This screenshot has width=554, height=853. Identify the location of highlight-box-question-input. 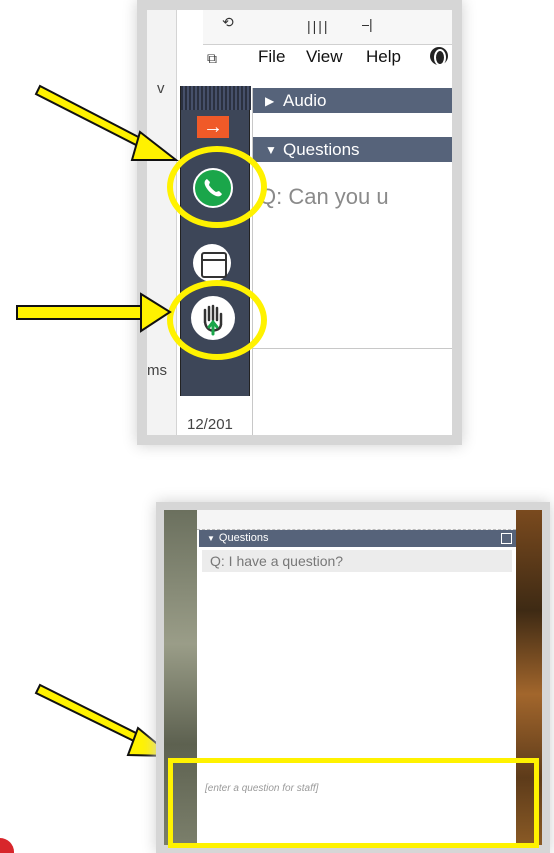
(353, 803).